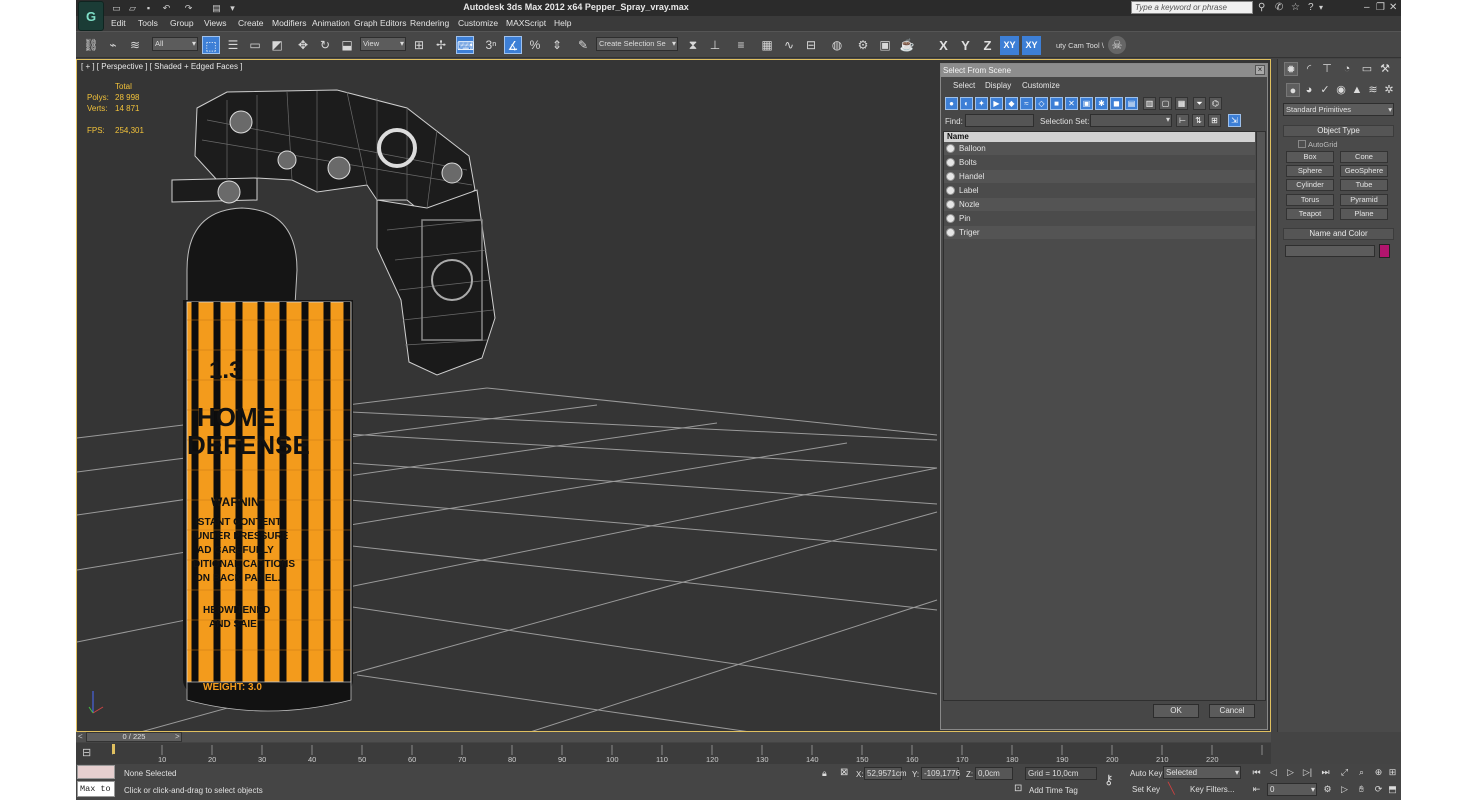 The image size is (1480, 800). What do you see at coordinates (1149, 103) in the screenshot?
I see `select-all-icon: ▥` at bounding box center [1149, 103].